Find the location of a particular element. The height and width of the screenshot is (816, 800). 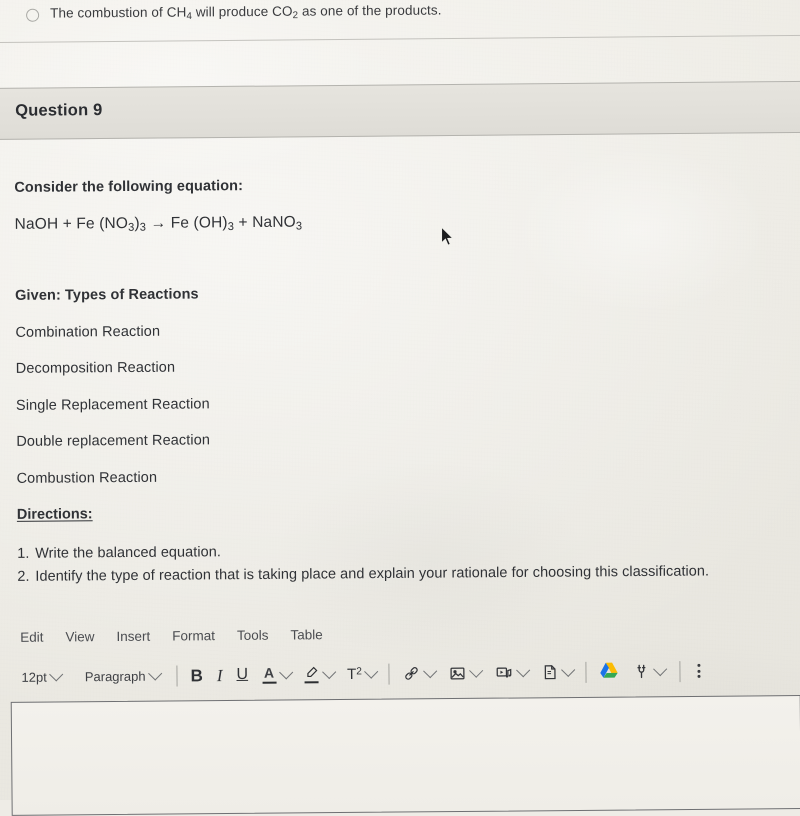

reaction-type-item: Combustion Reaction is located at coordinates (87, 478).